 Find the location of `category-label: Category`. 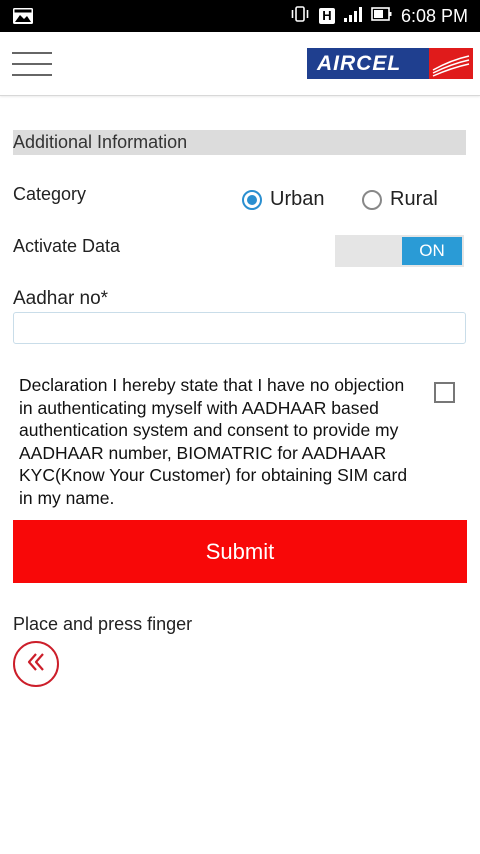

category-label: Category is located at coordinates (50, 194).